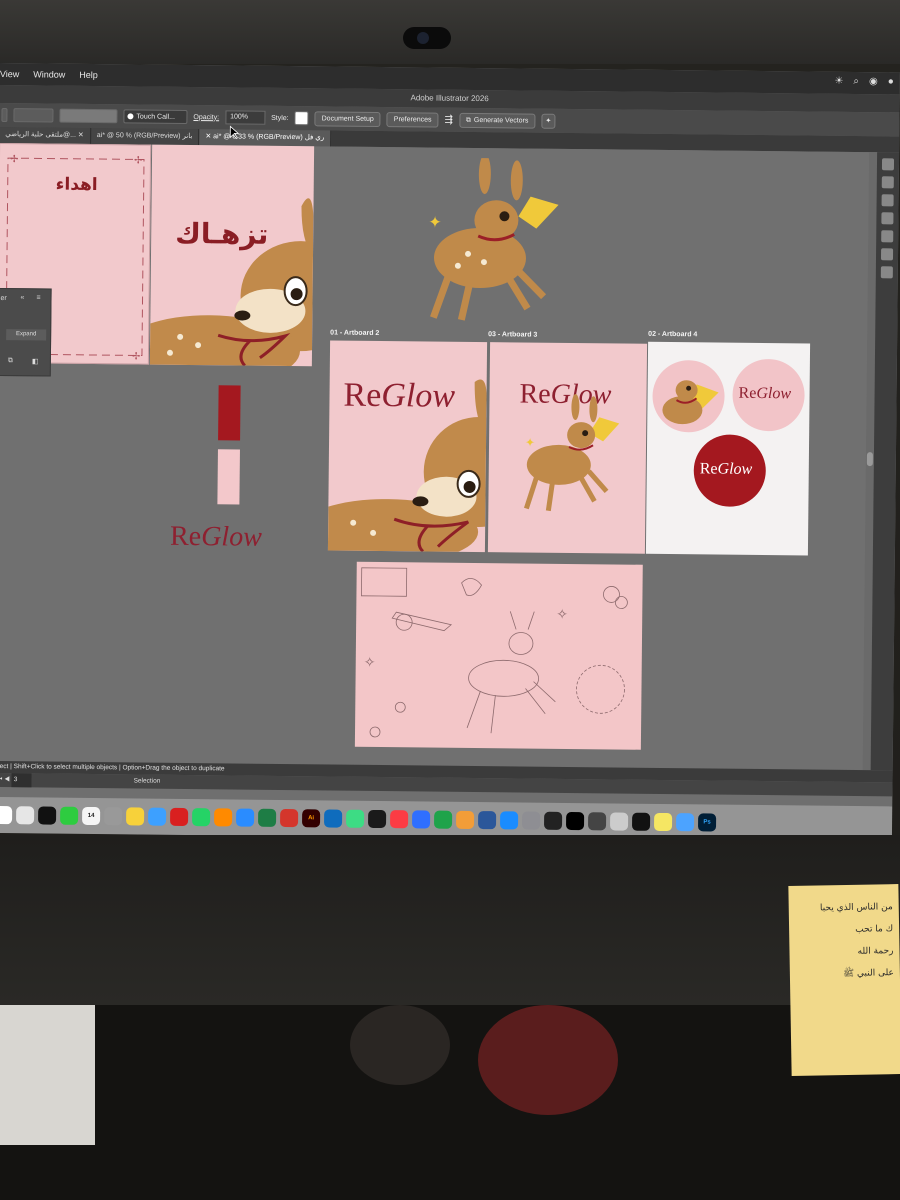 The width and height of the screenshot is (900, 1200). What do you see at coordinates (33, 115) in the screenshot?
I see `stroke-weight-field` at bounding box center [33, 115].